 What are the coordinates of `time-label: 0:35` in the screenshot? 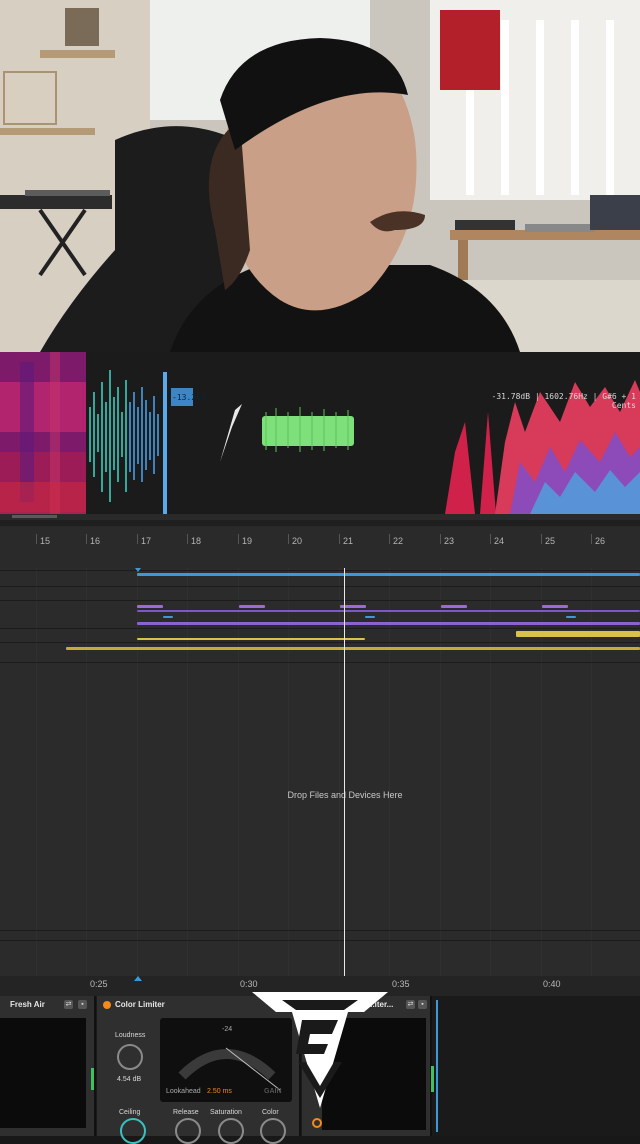 It's located at (401, 984).